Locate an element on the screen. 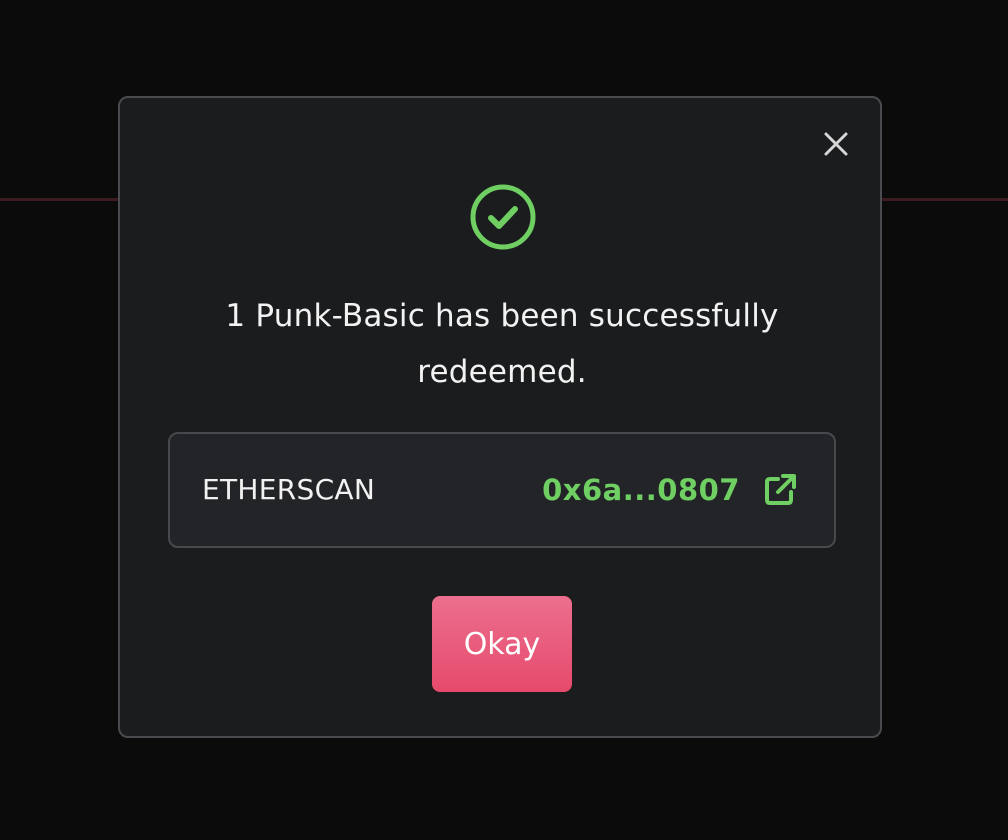  etherscan-label: ETHERSCAN is located at coordinates (289, 489).